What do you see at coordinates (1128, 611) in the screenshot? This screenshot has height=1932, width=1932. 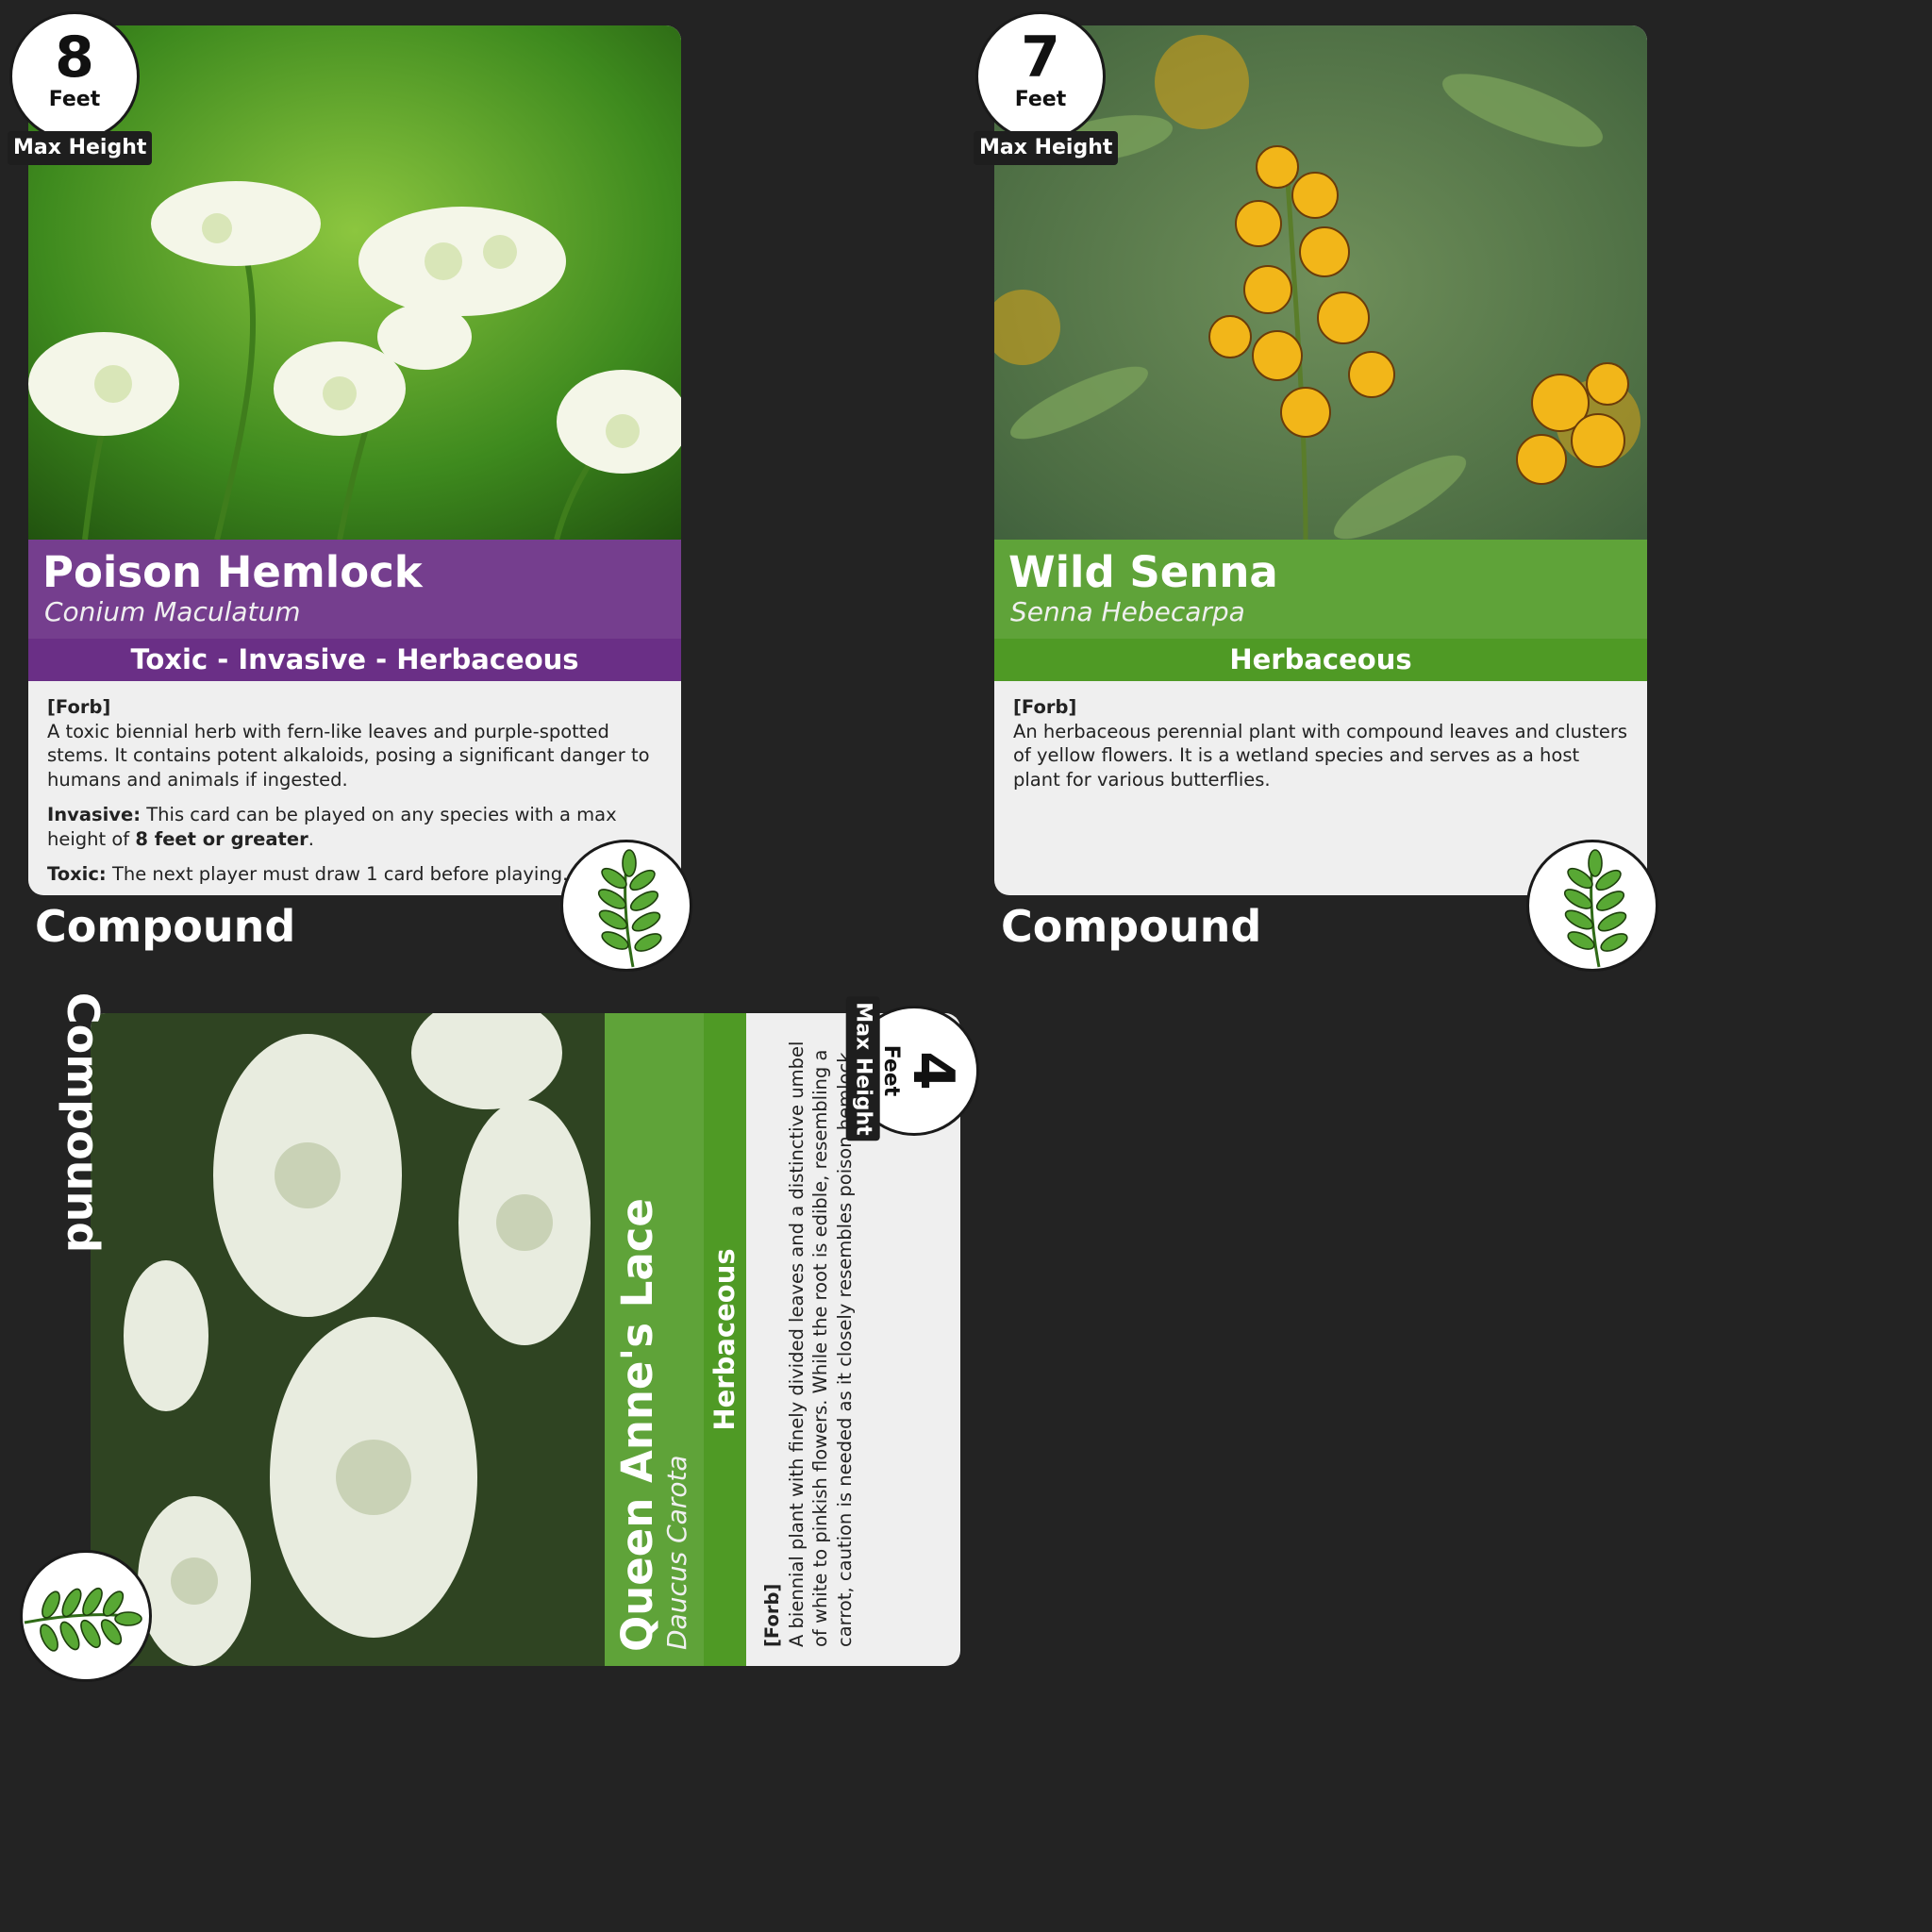 I see `scientific-name: Senna Hebecarpa` at bounding box center [1128, 611].